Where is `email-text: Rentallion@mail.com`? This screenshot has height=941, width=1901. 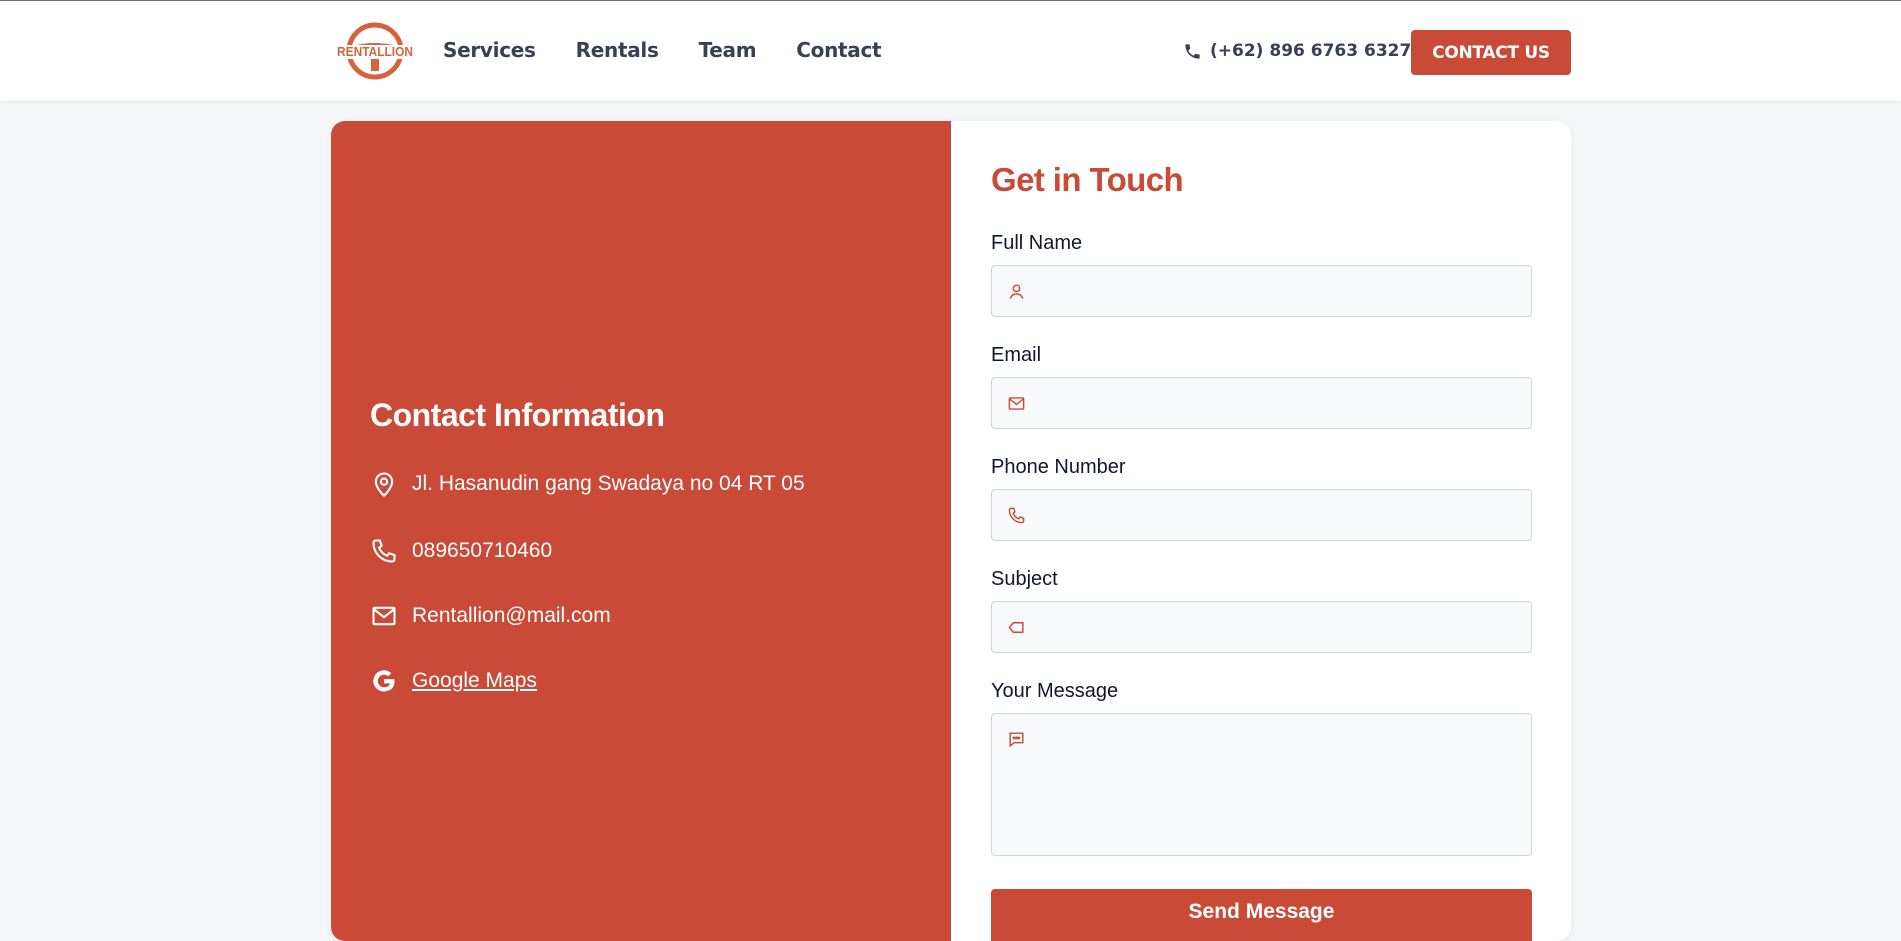 email-text: Rentallion@mail.com is located at coordinates (511, 615).